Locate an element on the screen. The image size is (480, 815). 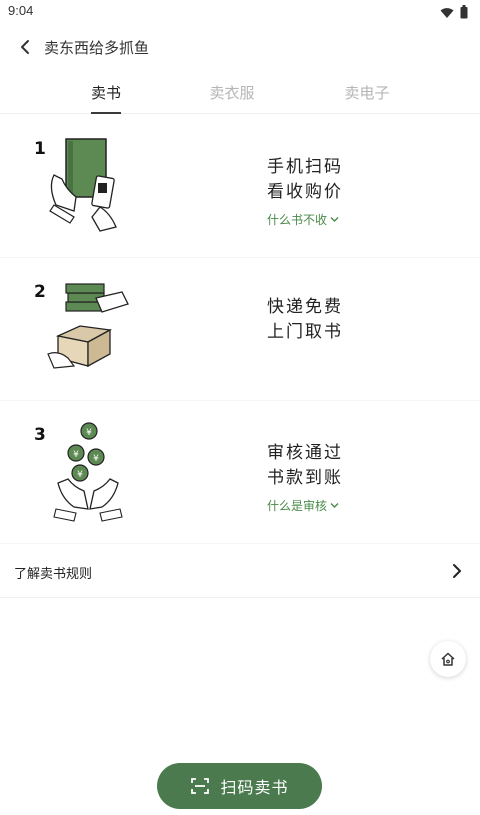
page-title: 卖东西给多抓鱼 is located at coordinates (97, 48).